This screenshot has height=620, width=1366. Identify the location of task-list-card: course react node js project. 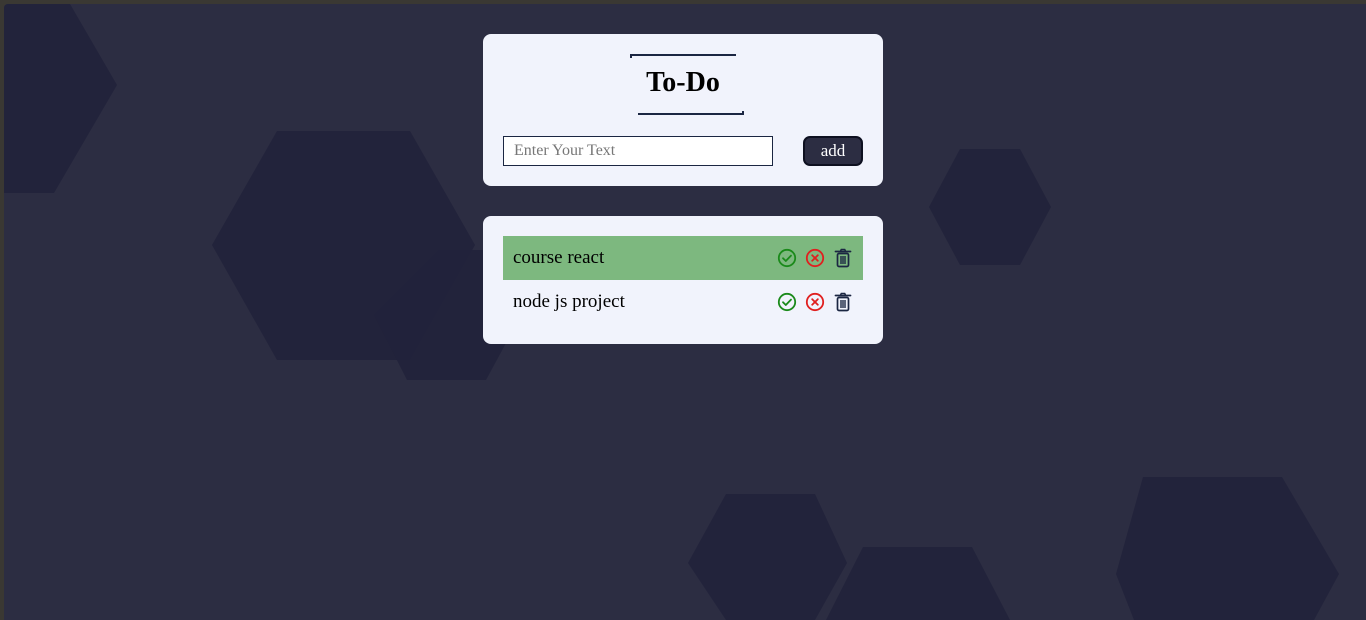
(683, 280).